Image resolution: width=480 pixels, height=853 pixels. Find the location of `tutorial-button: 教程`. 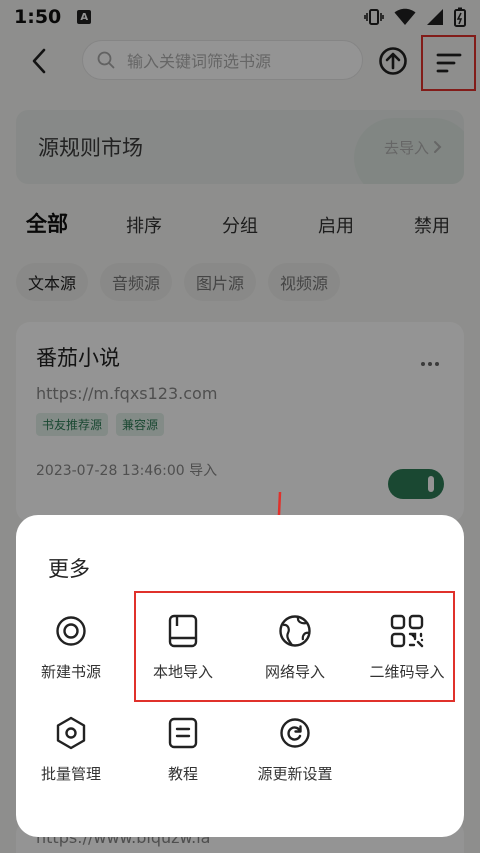

tutorial-button: 教程 is located at coordinates (183, 749).